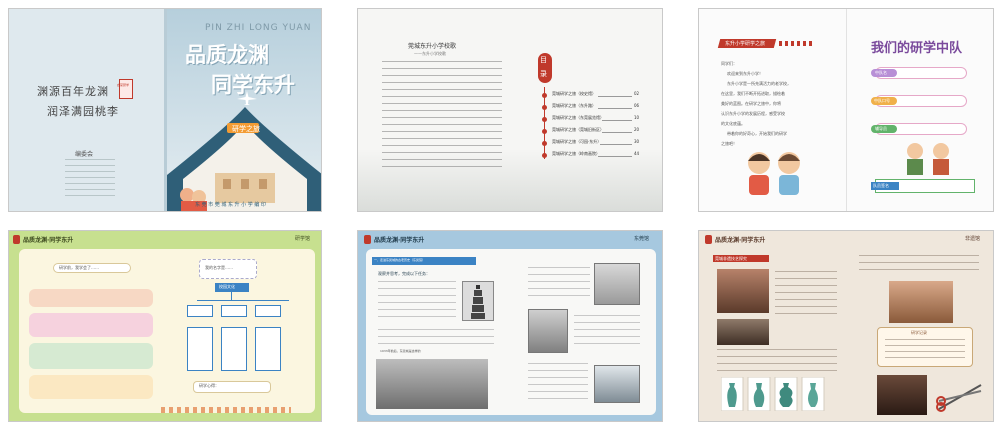  I want to click on cover-seal-text: 启蒙研学, so click(123, 85).